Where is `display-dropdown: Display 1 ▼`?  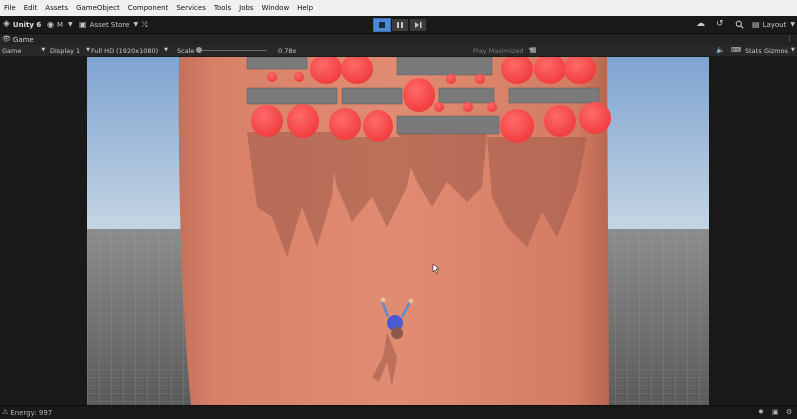
display-dropdown: Display 1 ▼ is located at coordinates (70, 50).